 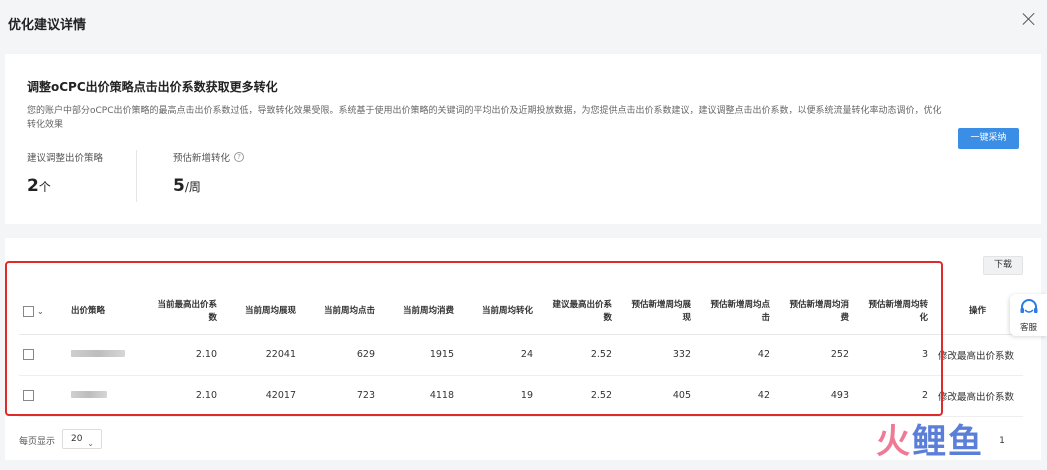 I want to click on est-spend: 493, so click(x=817, y=396).